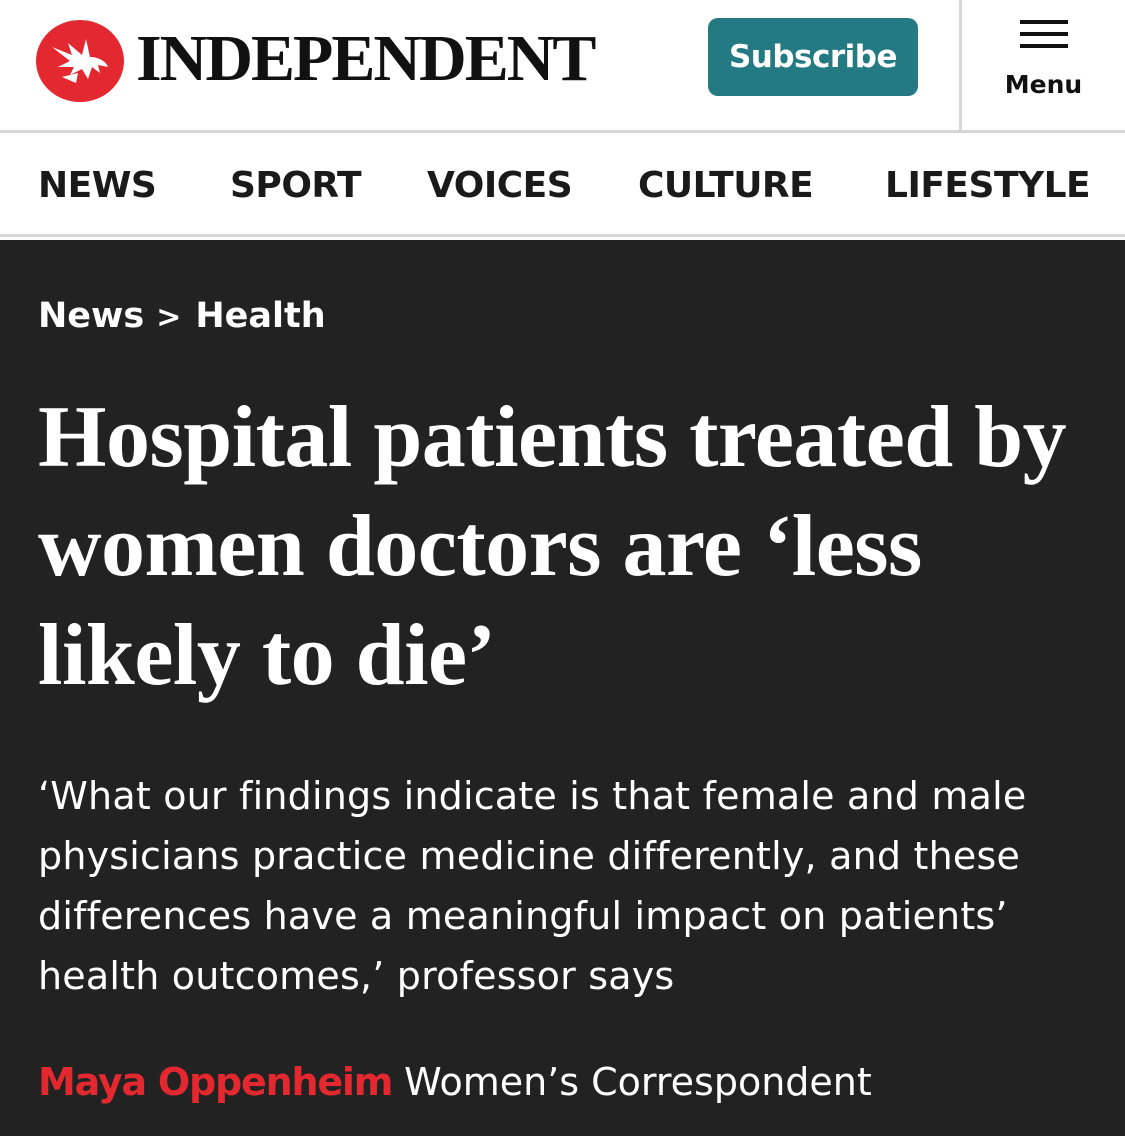 Image resolution: width=1125 pixels, height=1136 pixels. Describe the element at coordinates (813, 57) in the screenshot. I see `subscribe-button: Subscribe` at that location.